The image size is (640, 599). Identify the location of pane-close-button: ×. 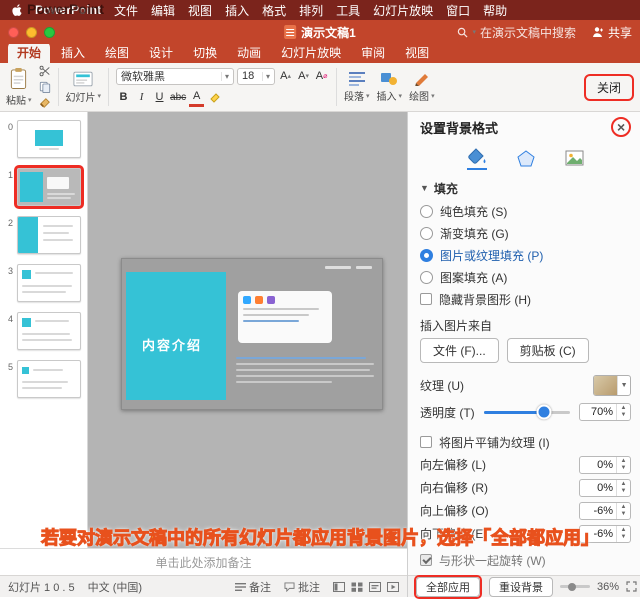
(621, 127).